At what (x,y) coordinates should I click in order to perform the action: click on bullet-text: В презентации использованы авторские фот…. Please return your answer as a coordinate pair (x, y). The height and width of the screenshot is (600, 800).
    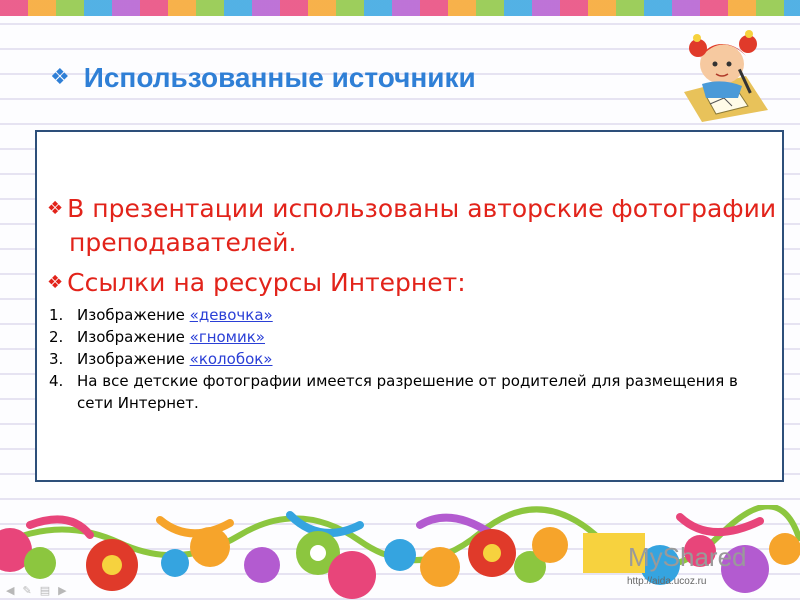
    Looking at the image, I should click on (422, 208).